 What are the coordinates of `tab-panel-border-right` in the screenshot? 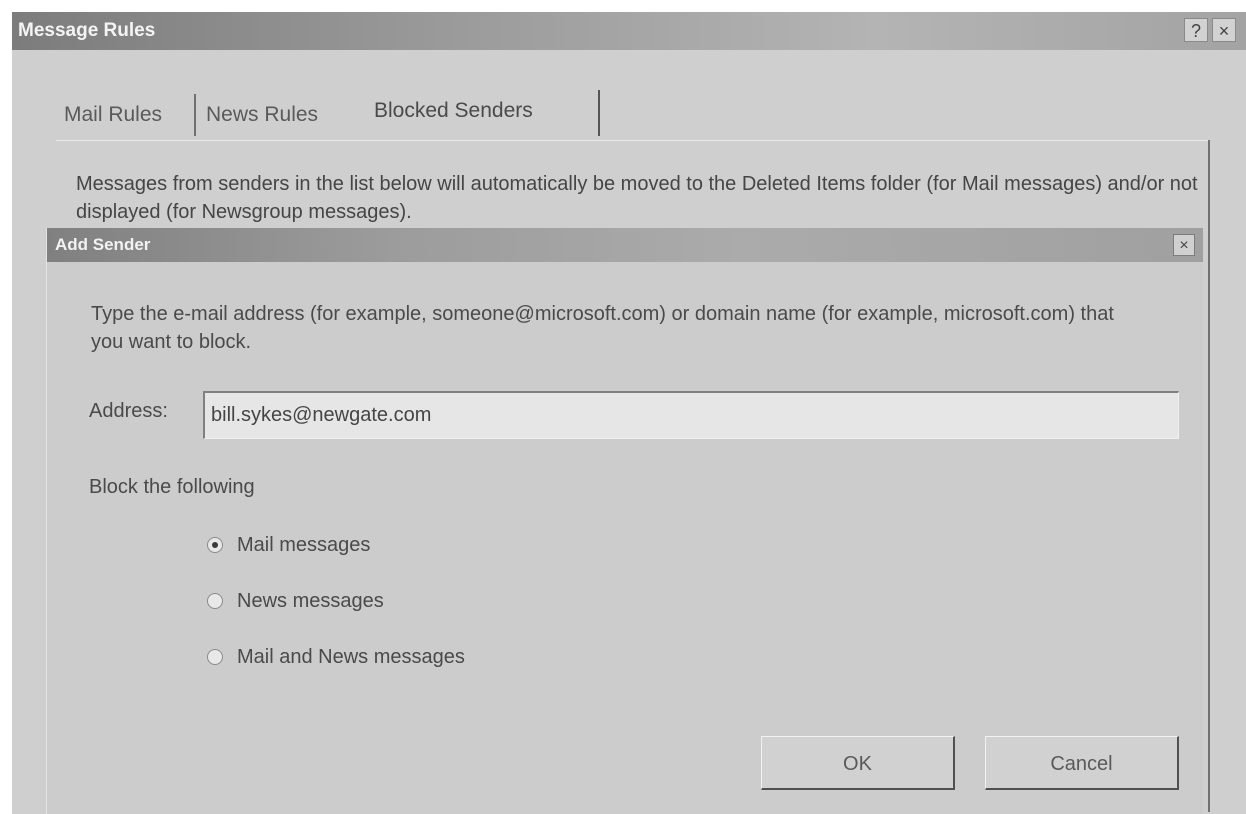 It's located at (1209, 476).